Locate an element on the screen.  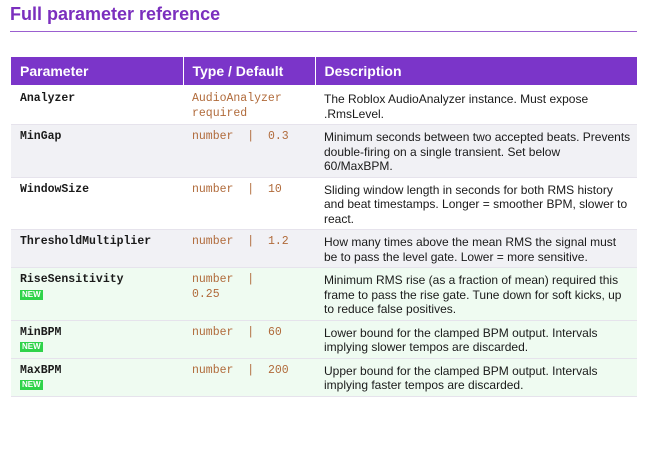
type-default-cell: number | 0.3 is located at coordinates (249, 150).